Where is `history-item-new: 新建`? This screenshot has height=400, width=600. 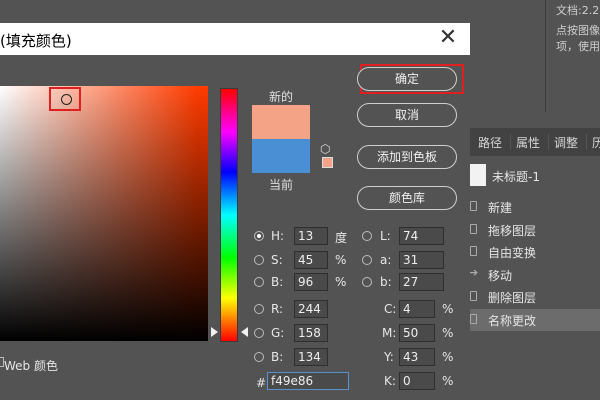
history-item-new: 新建 is located at coordinates (535, 207).